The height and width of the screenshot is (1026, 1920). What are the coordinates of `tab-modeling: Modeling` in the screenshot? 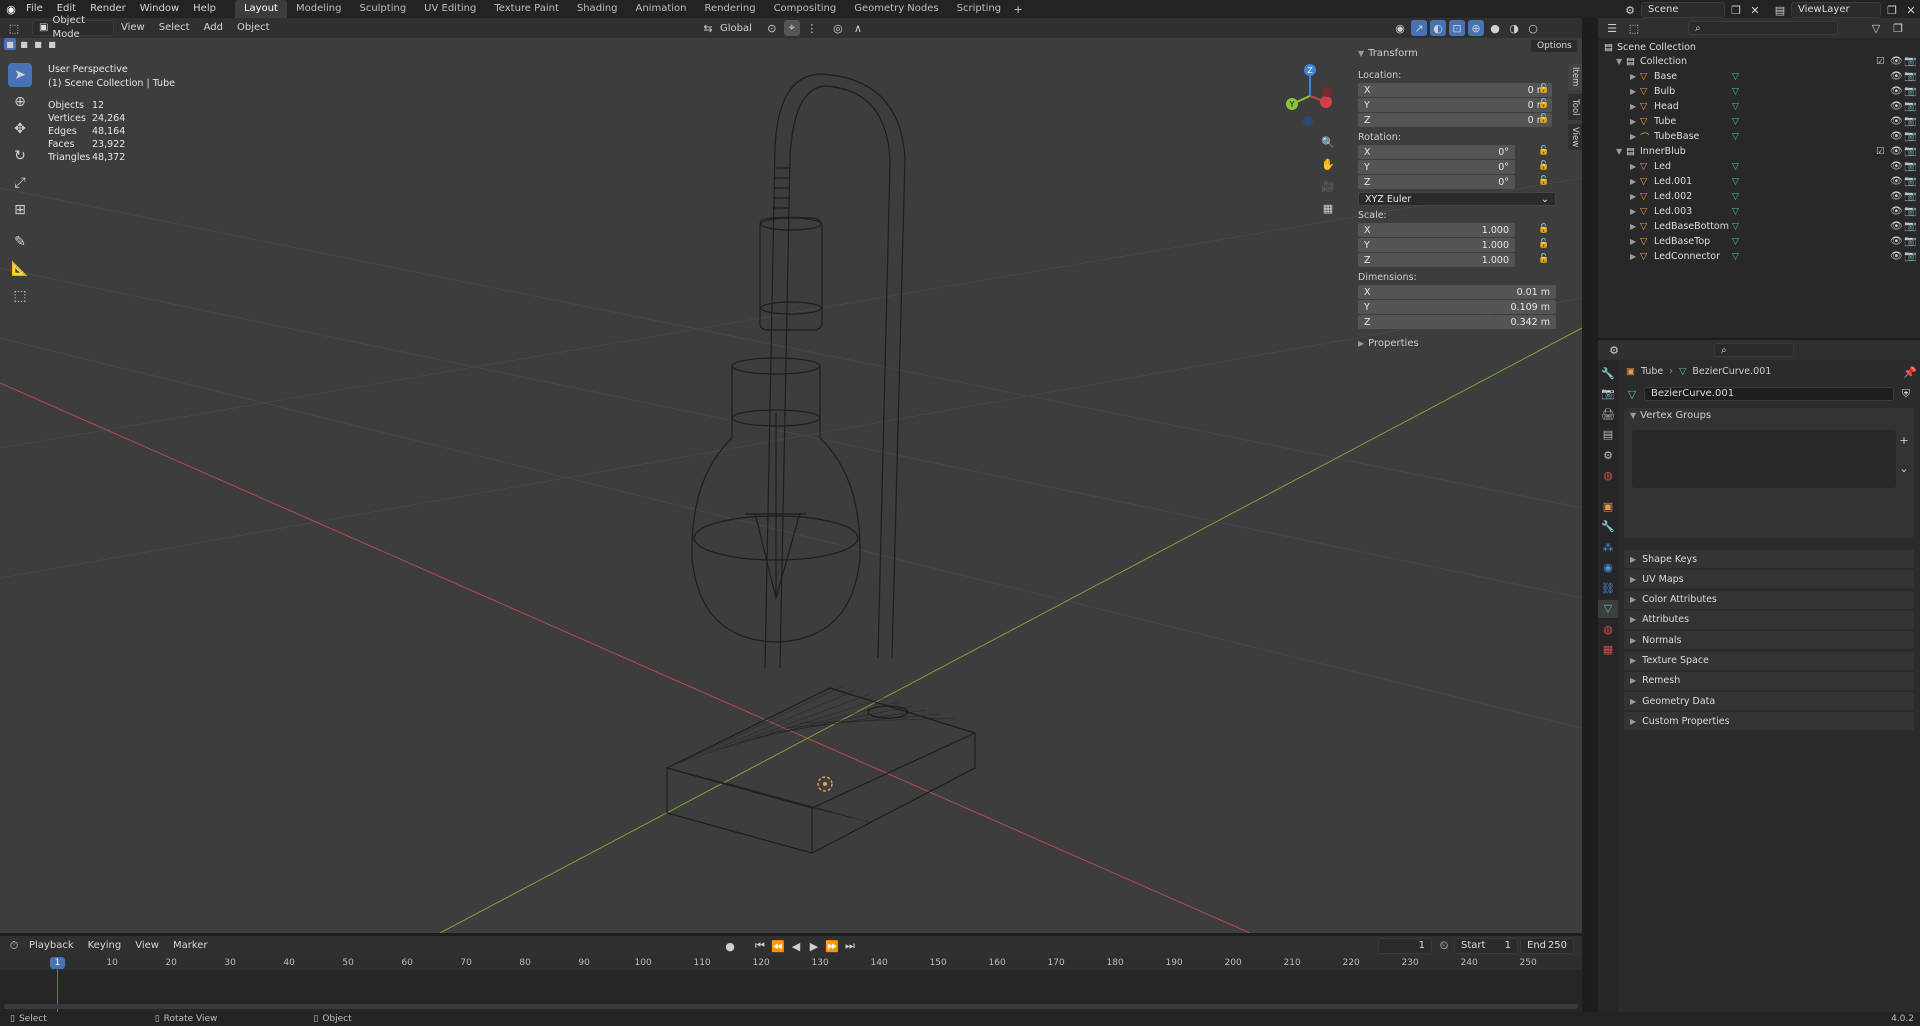 It's located at (319, 9).